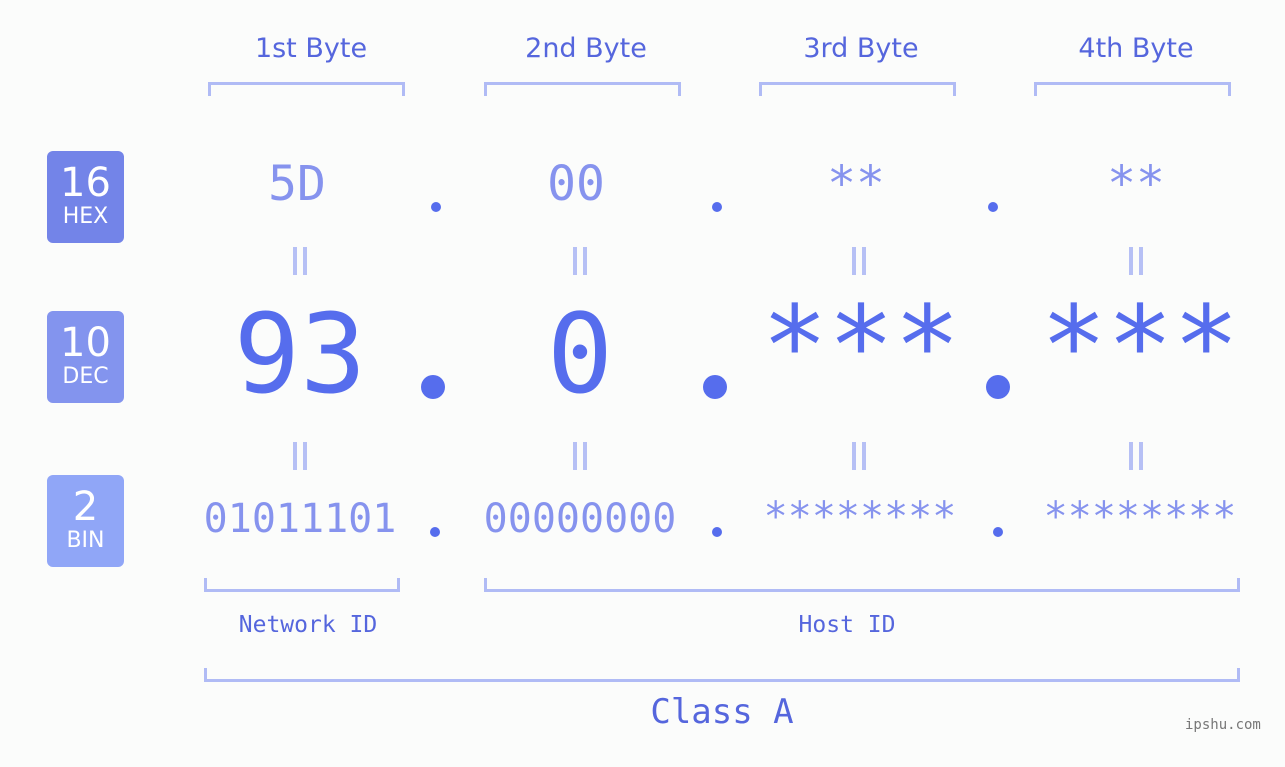 The height and width of the screenshot is (767, 1285). Describe the element at coordinates (580, 519) in the screenshot. I see `bin-byte-2: 00000000` at that location.